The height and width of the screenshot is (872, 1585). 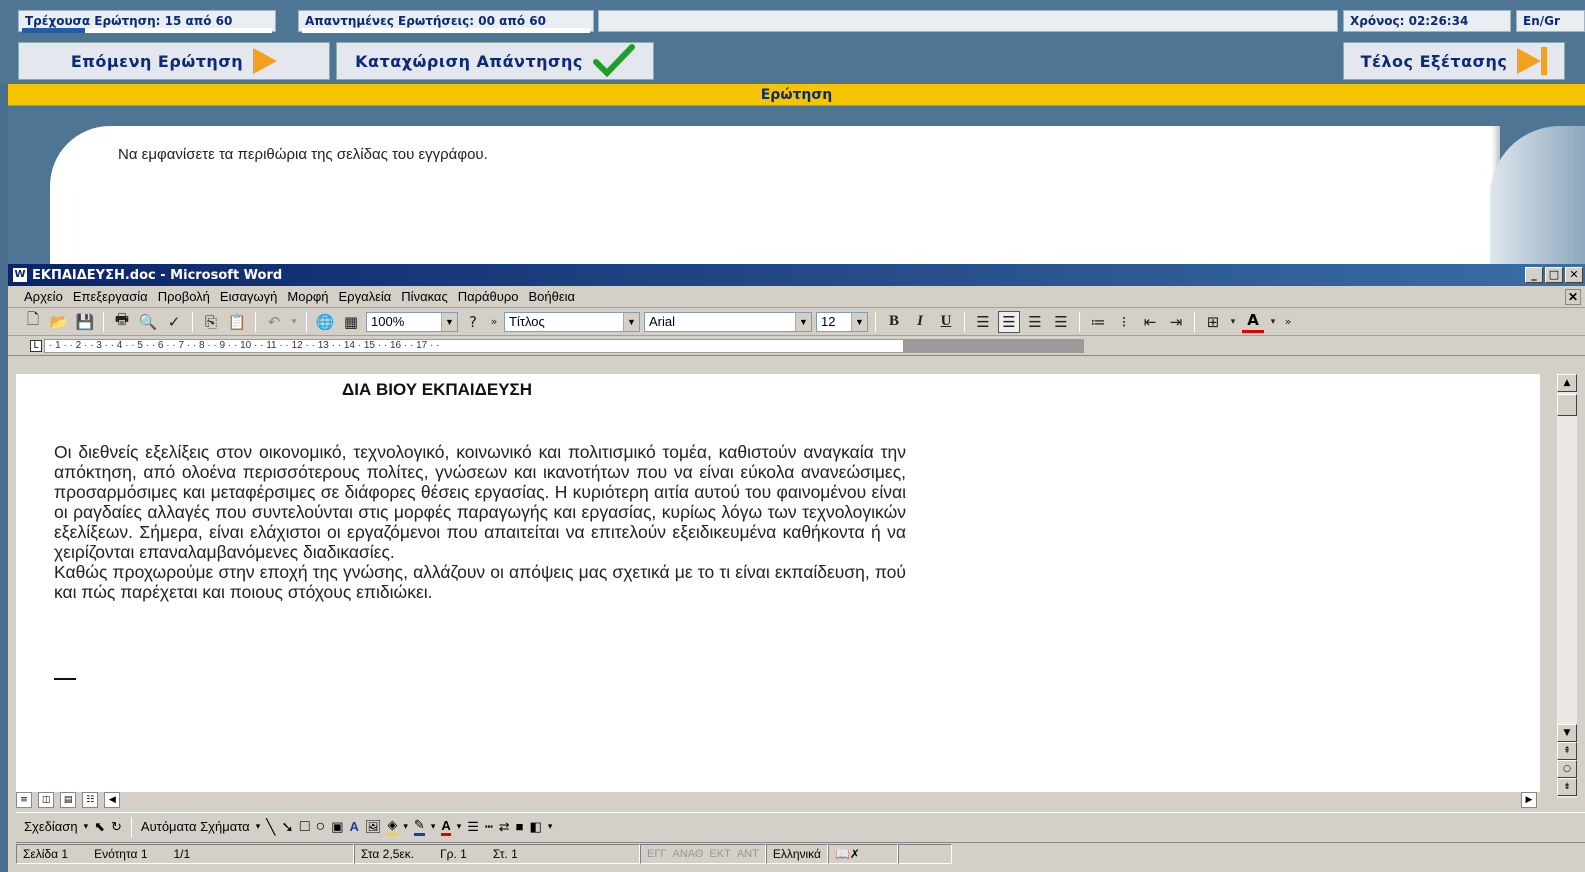 I want to click on menu-format: Μορφή, so click(x=307, y=296).